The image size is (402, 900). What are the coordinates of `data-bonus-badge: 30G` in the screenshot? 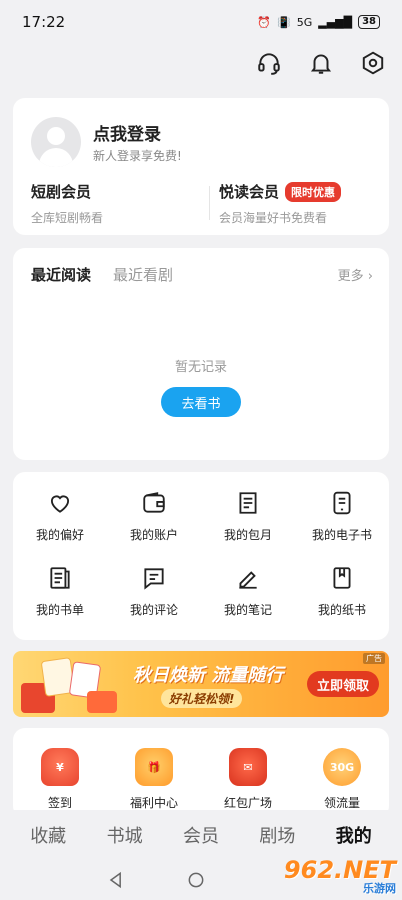 It's located at (342, 767).